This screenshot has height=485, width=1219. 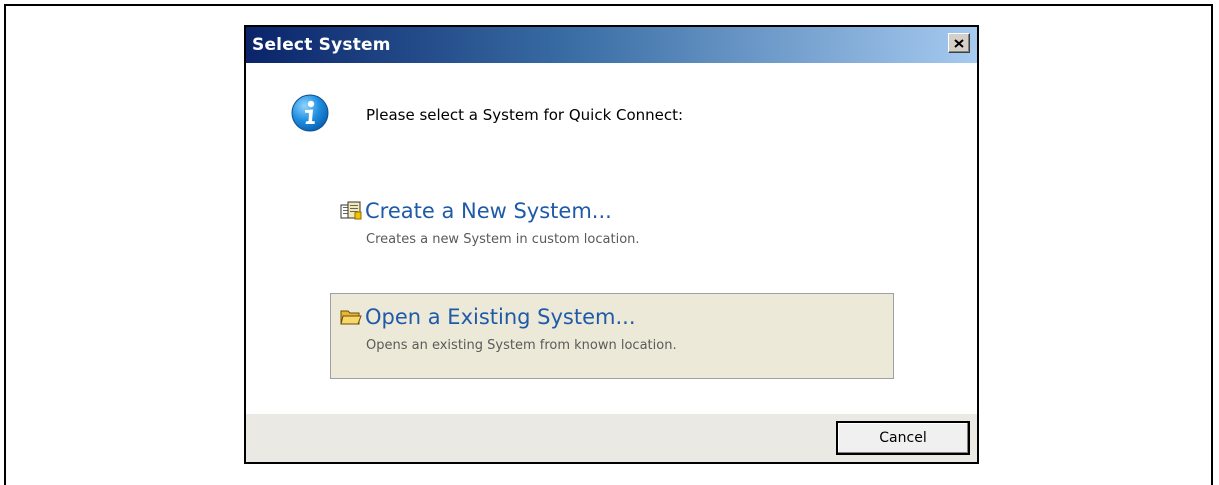 What do you see at coordinates (351, 317) in the screenshot?
I see `open-folder-icon` at bounding box center [351, 317].